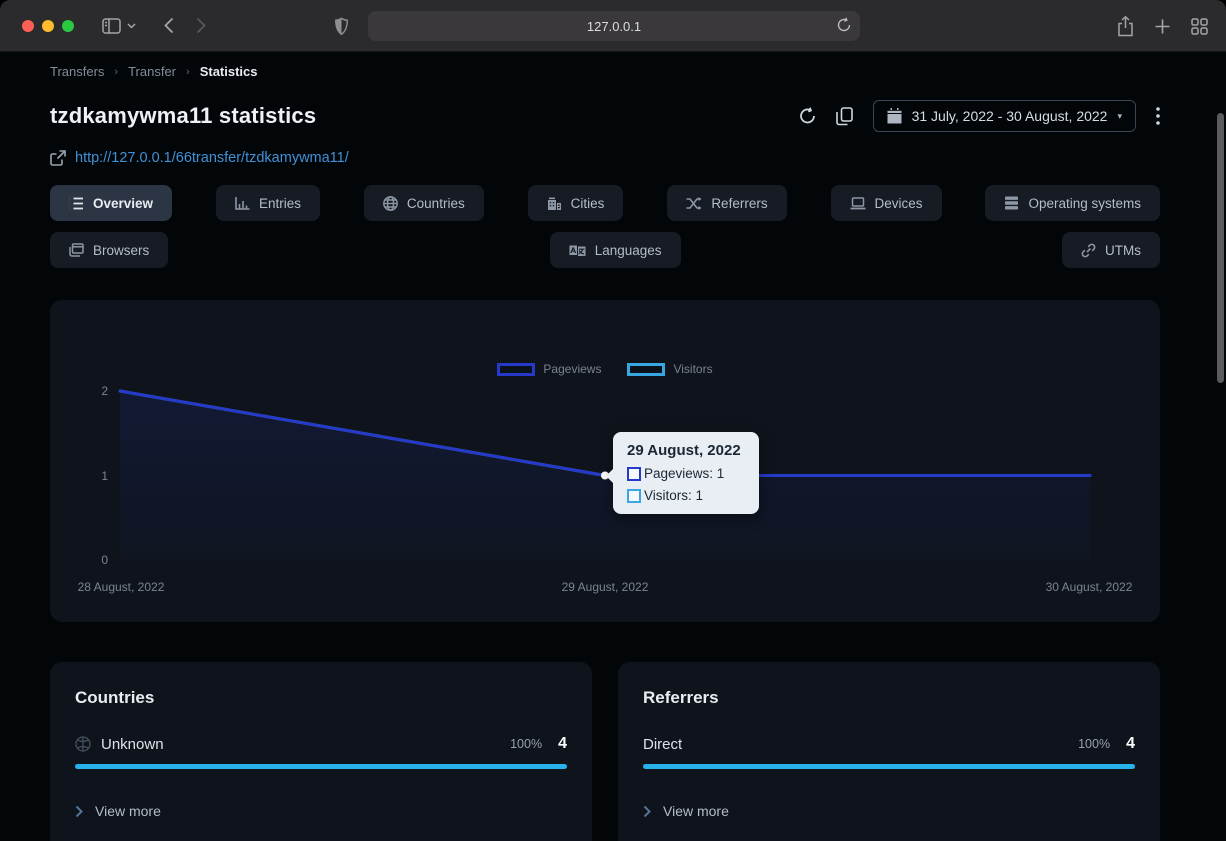 The width and height of the screenshot is (1226, 841). I want to click on sidebar-toggle-icon, so click(111, 25).